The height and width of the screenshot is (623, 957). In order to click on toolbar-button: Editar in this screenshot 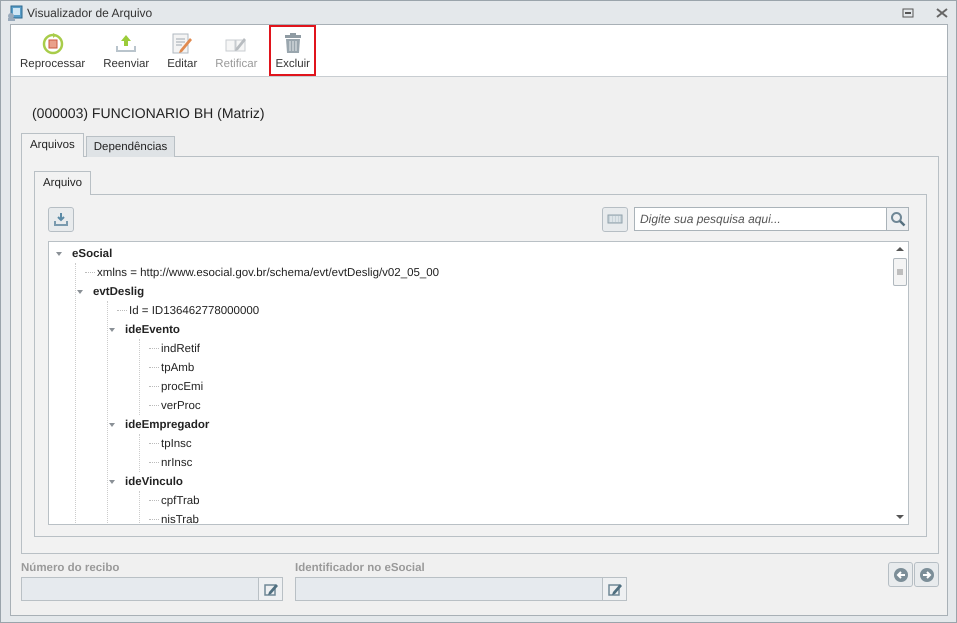, I will do `click(182, 50)`.